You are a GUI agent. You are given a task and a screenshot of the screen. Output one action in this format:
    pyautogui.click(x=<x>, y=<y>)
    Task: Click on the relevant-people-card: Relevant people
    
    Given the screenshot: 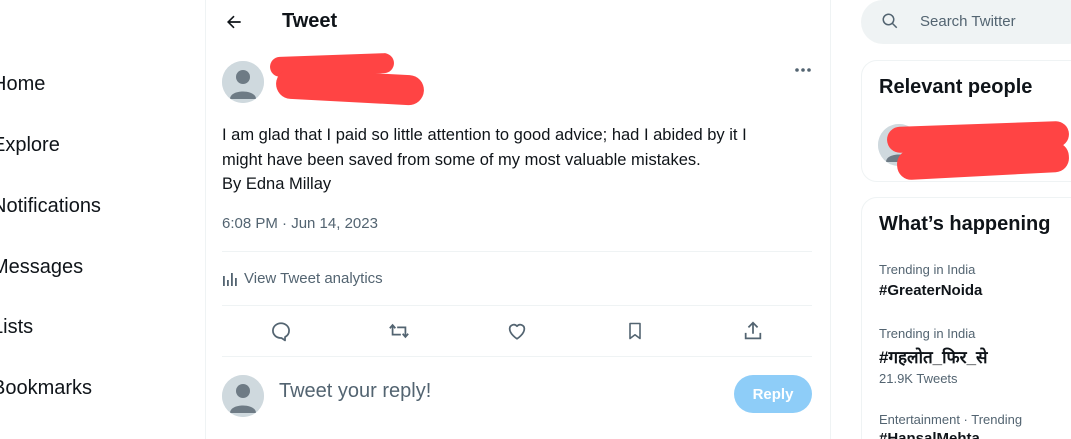 What is the action you would take?
    pyautogui.click(x=966, y=121)
    